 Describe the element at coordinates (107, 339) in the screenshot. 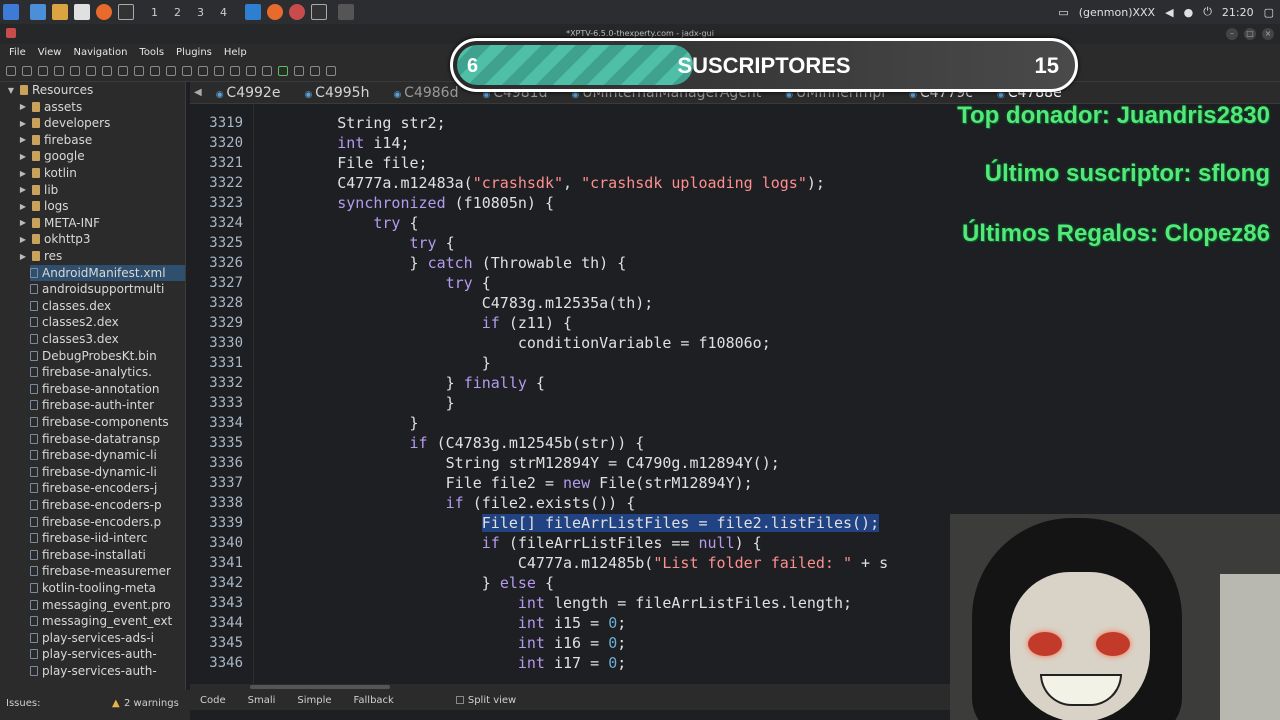

I see `tree-file: classes3.dex` at that location.